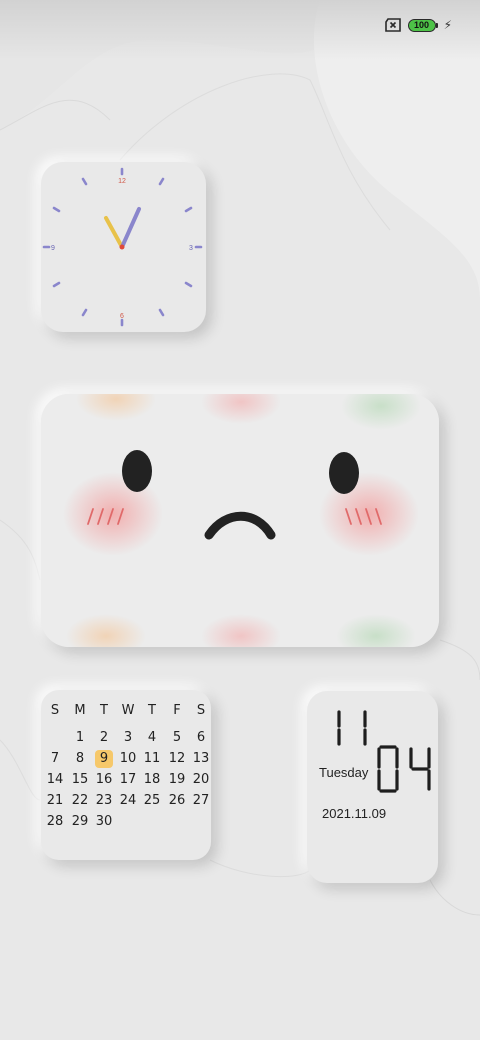 The image size is (480, 1040). I want to click on calendar-day: 25, so click(152, 801).